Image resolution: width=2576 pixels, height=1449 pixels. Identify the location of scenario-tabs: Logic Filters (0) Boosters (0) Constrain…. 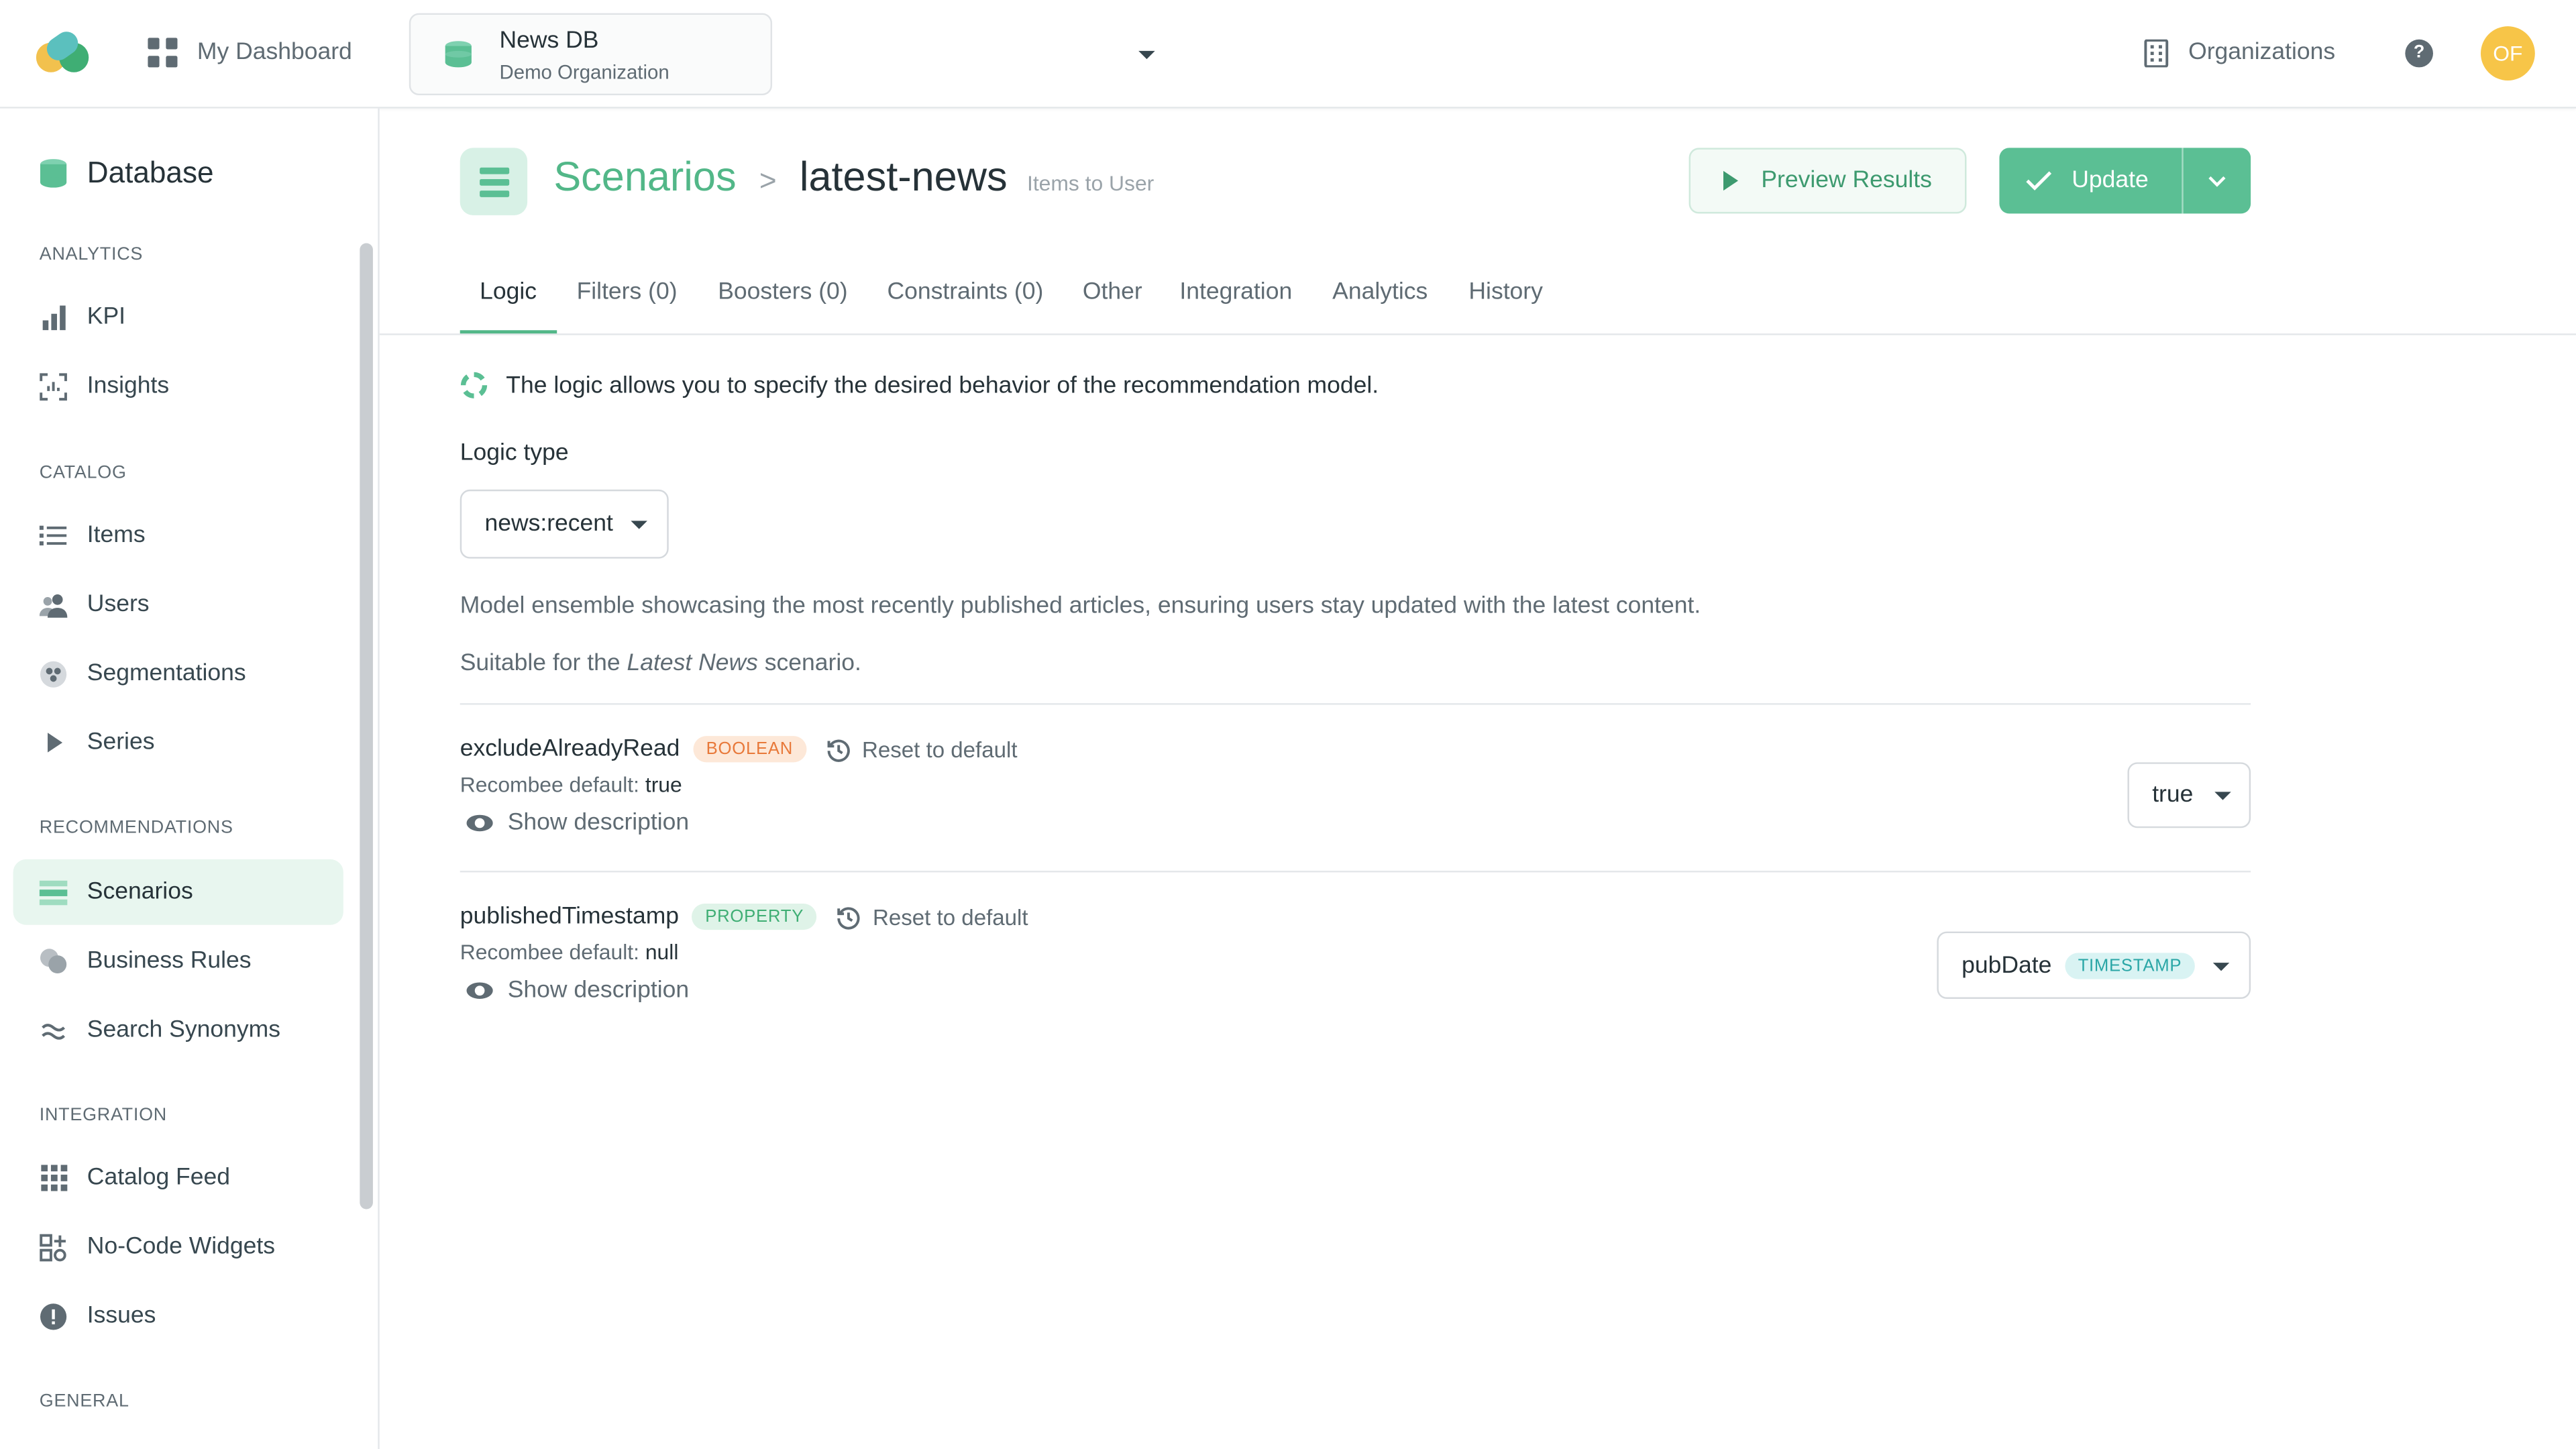
(1477, 297).